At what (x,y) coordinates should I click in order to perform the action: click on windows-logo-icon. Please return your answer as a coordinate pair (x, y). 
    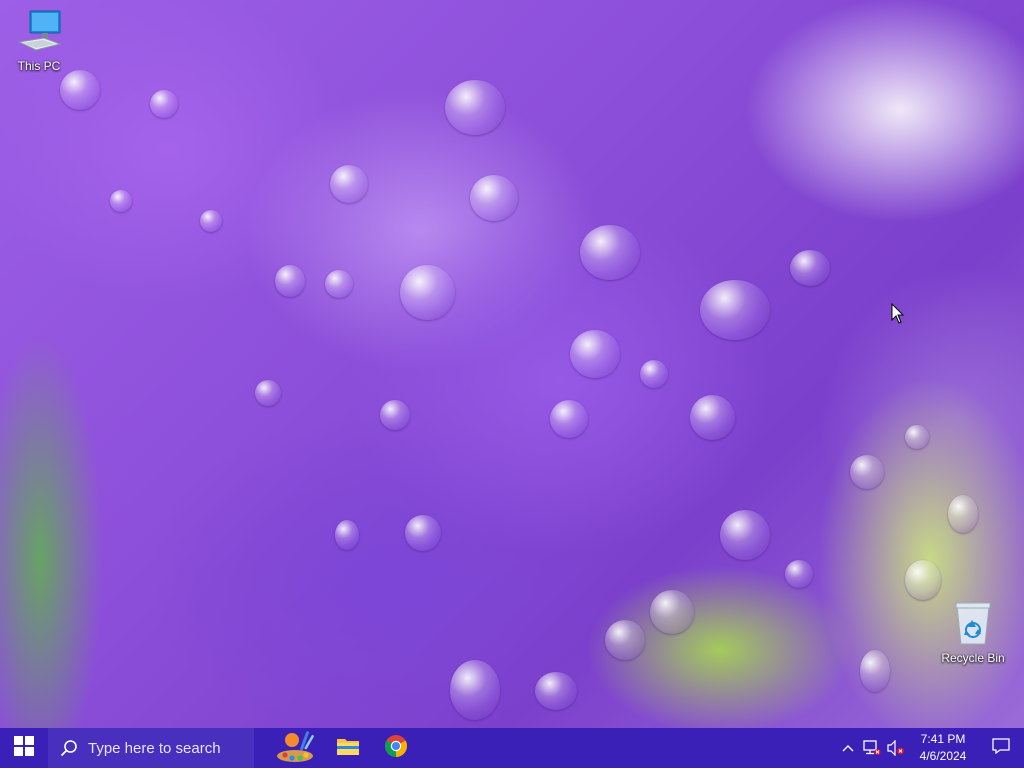
    Looking at the image, I should click on (24, 748).